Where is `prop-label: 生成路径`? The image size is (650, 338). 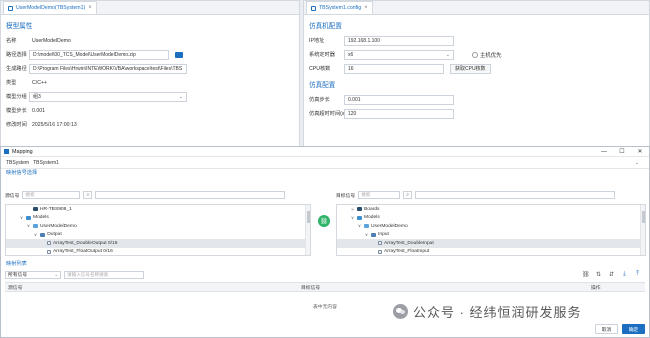
prop-label: 生成路径 is located at coordinates (16, 69).